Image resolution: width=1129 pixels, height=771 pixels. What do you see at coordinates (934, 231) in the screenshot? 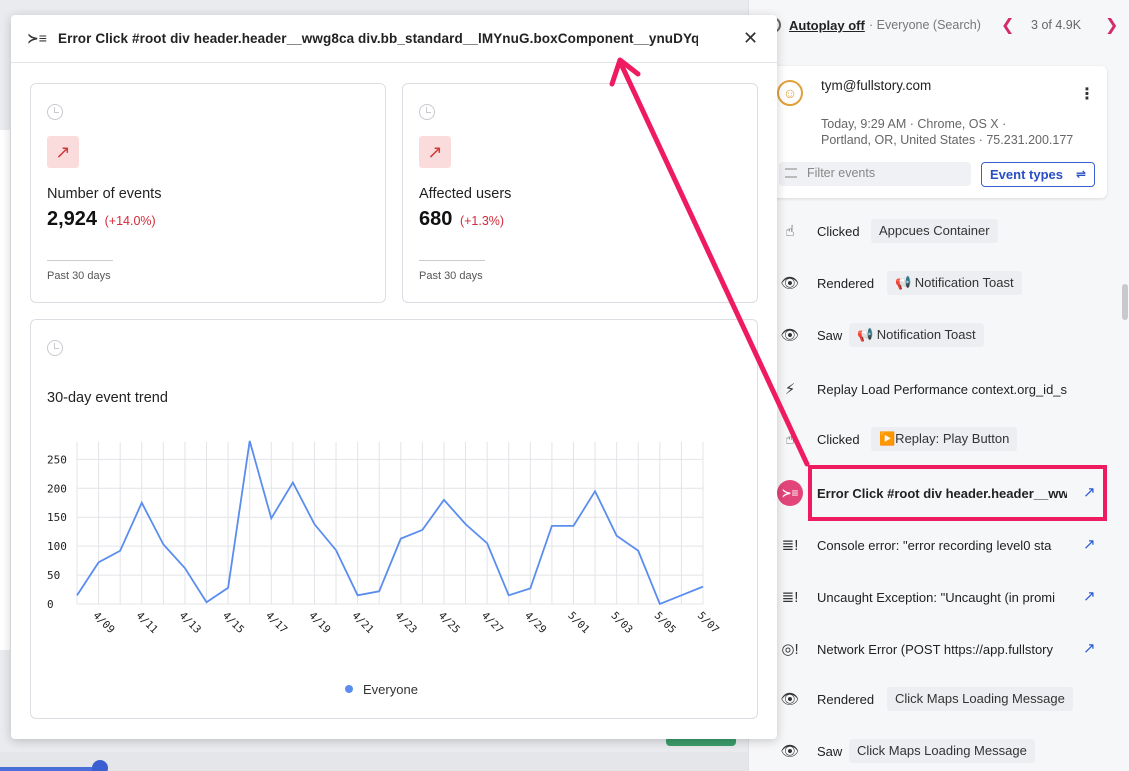
I see `event-tag: Appcues Container` at bounding box center [934, 231].